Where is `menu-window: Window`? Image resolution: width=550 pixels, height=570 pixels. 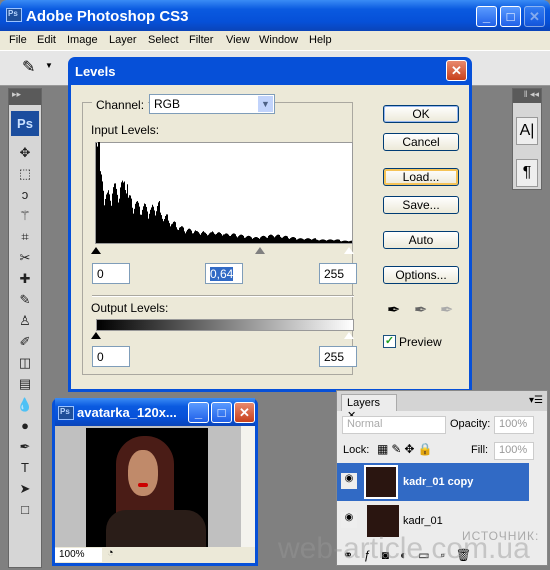
menu-window: Window is located at coordinates (278, 40).